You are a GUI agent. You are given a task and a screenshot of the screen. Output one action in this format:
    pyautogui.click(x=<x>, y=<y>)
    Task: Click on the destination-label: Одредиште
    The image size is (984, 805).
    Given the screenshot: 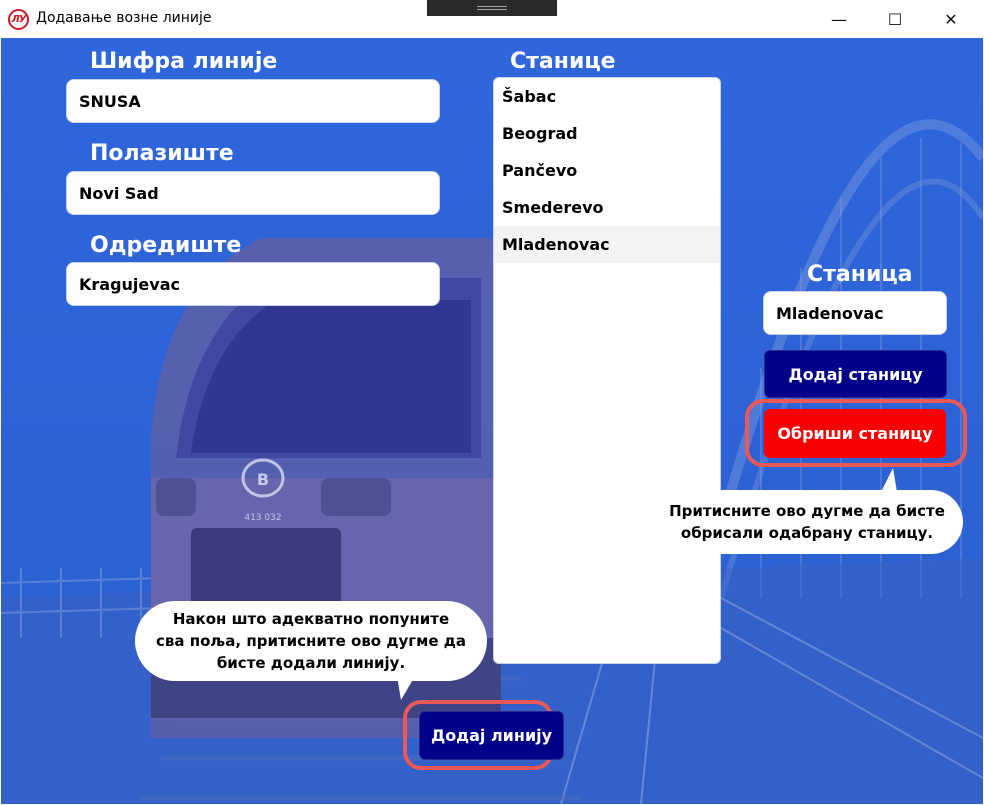 What is the action you would take?
    pyautogui.click(x=166, y=245)
    